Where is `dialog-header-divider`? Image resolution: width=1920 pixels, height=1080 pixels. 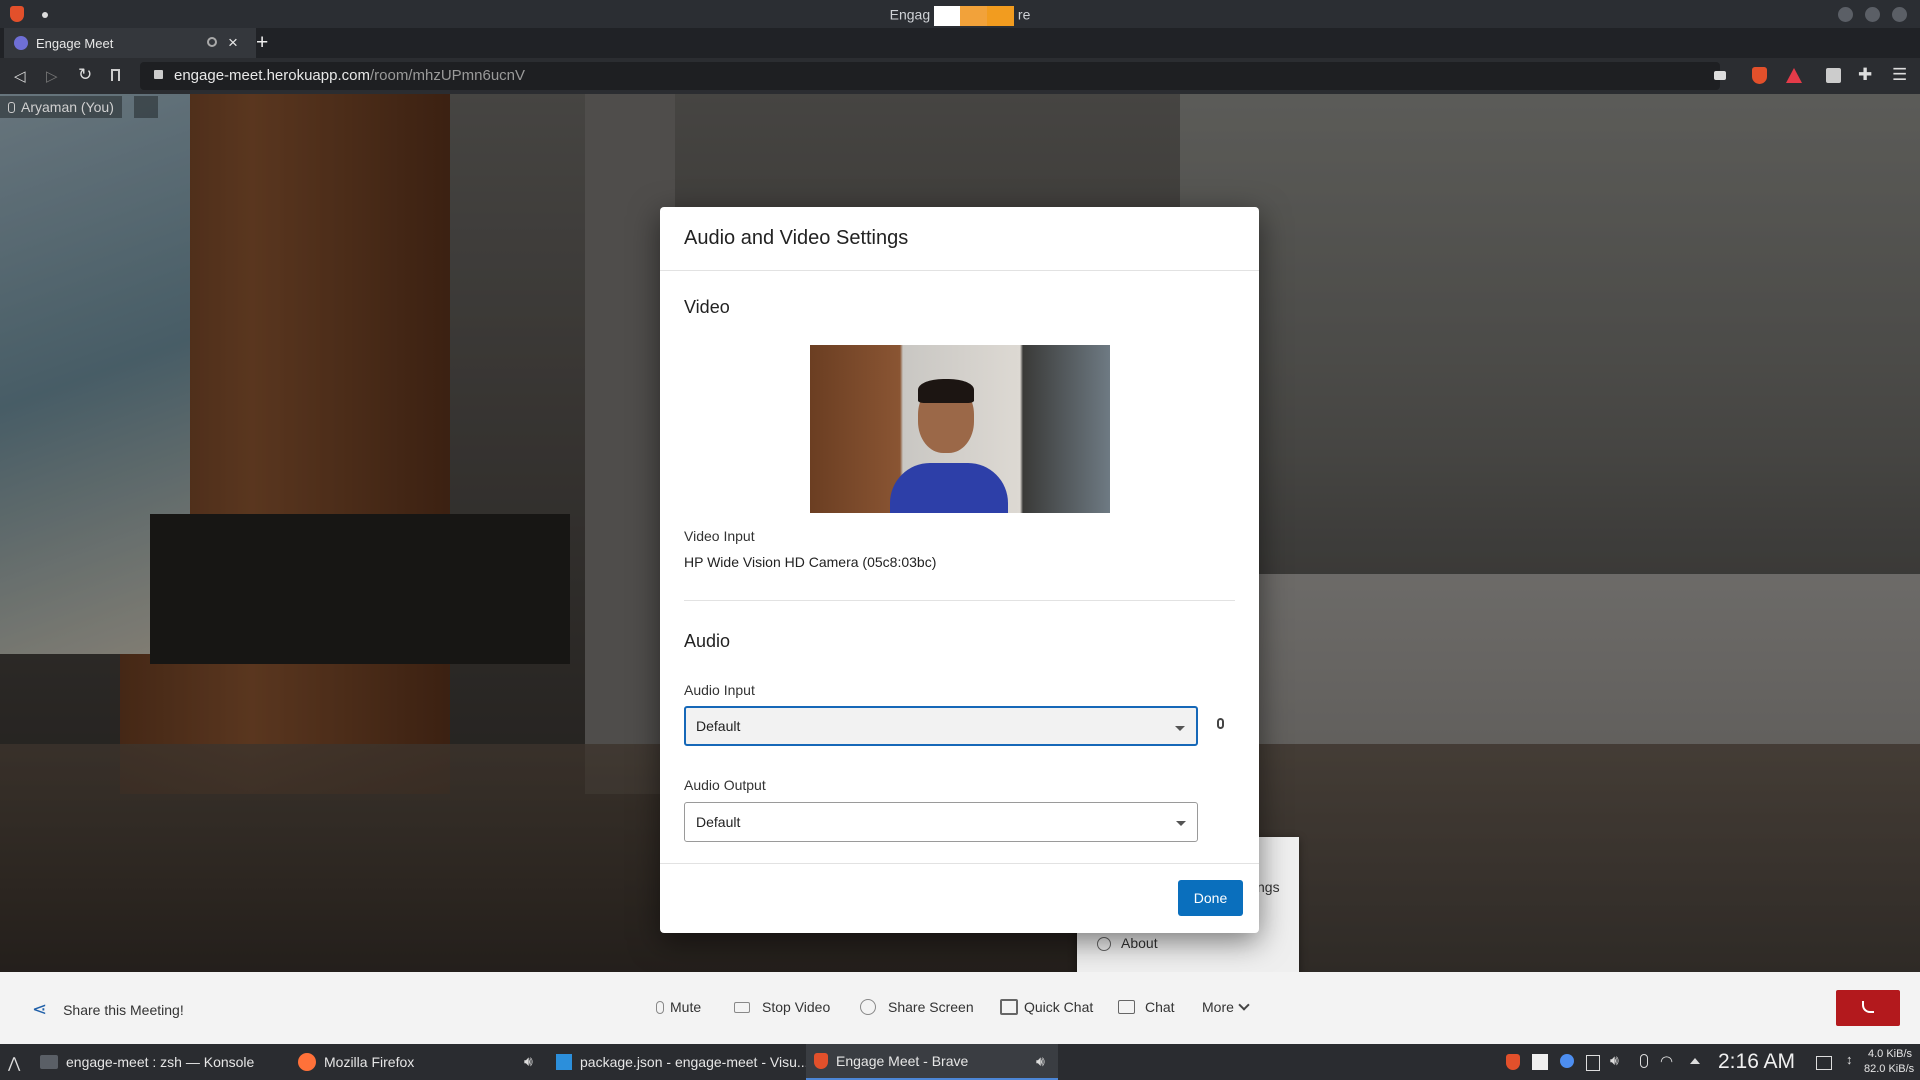
dialog-header-divider is located at coordinates (959, 270).